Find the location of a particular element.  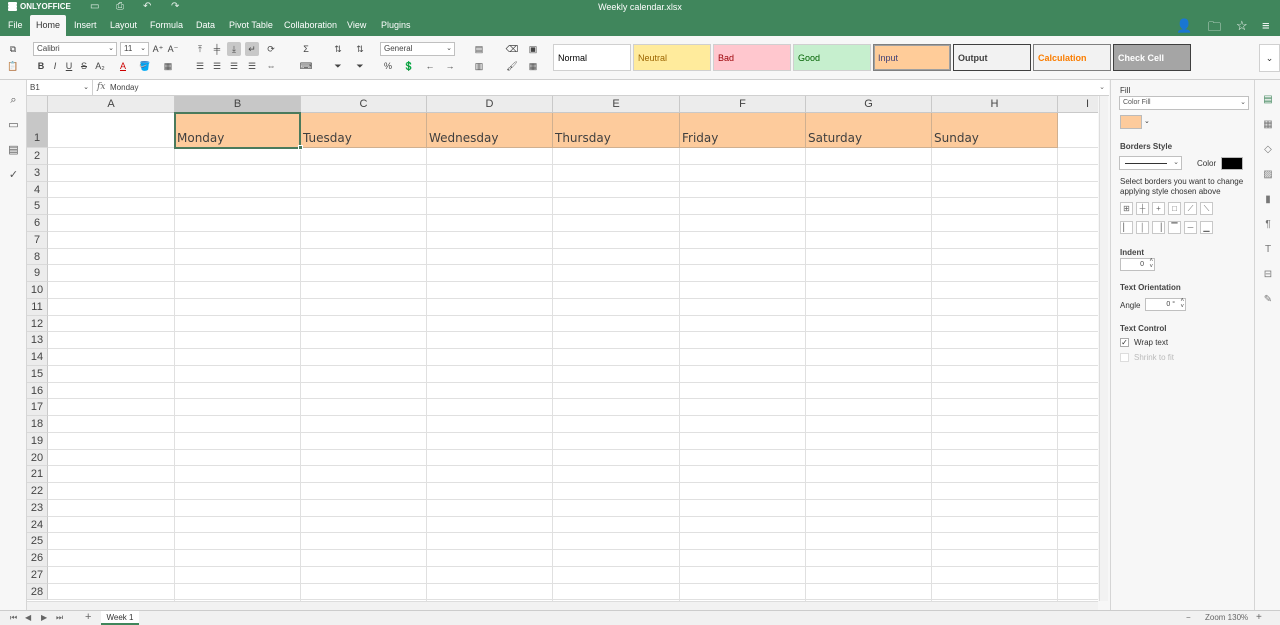

row-header-12: 12 is located at coordinates (37, 324).